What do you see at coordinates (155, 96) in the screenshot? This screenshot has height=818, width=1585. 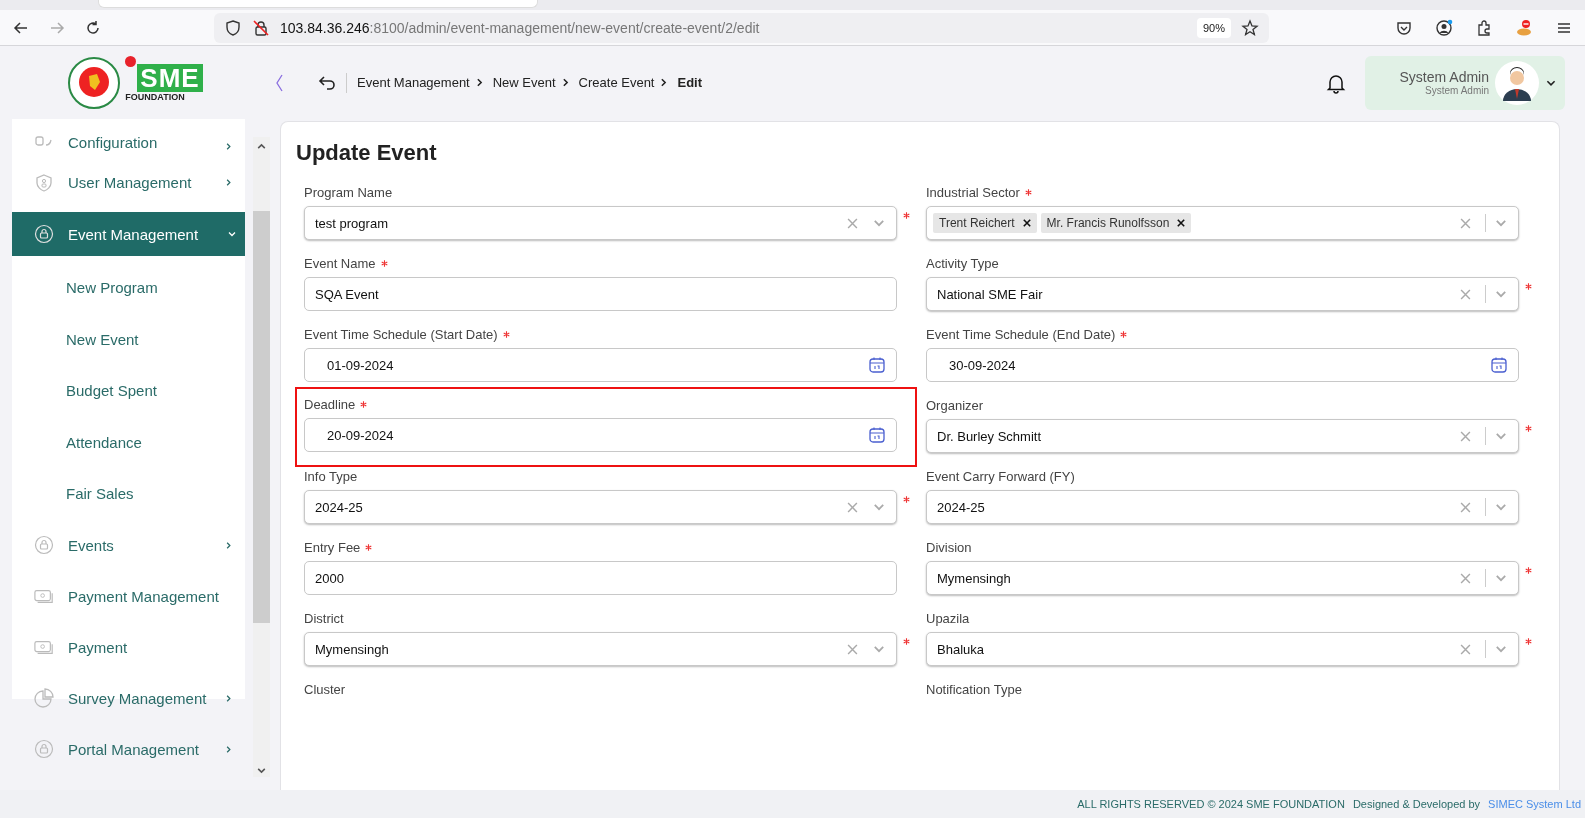 I see `logo-tagline: FOUNDATION` at bounding box center [155, 96].